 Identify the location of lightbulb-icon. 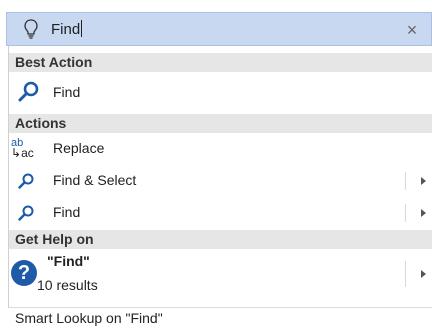
(31, 31).